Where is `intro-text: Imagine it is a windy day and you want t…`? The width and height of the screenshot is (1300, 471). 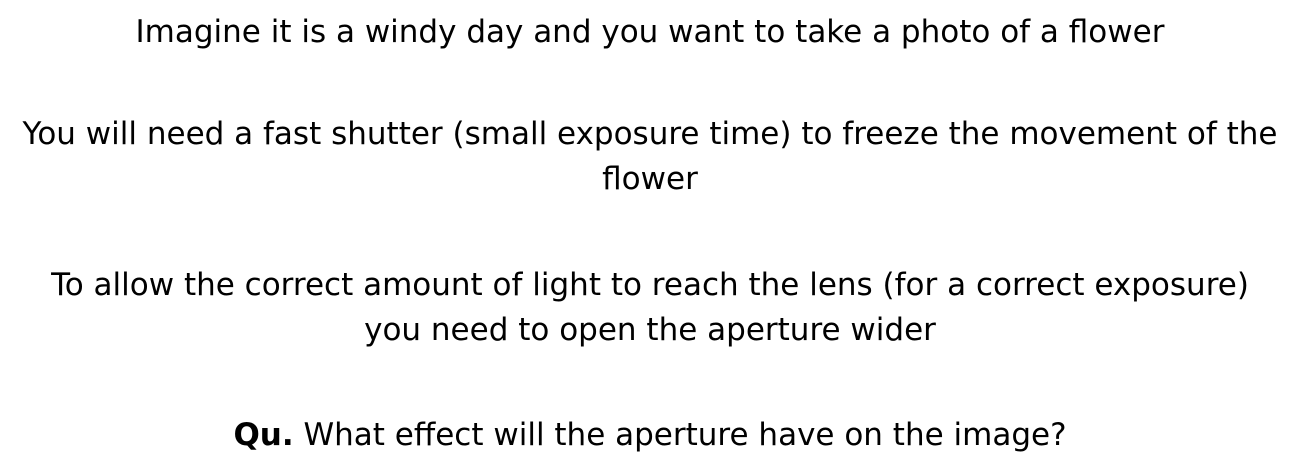 intro-text: Imagine it is a windy day and you want t… is located at coordinates (650, 32).